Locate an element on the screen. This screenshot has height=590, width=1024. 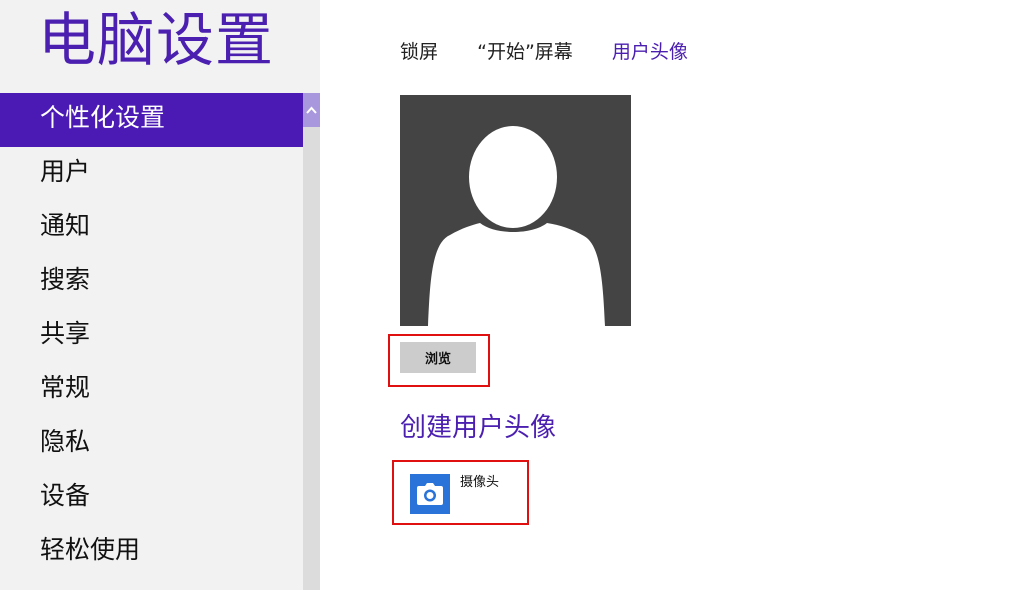
sidebar-scrollbar is located at coordinates (311, 341).